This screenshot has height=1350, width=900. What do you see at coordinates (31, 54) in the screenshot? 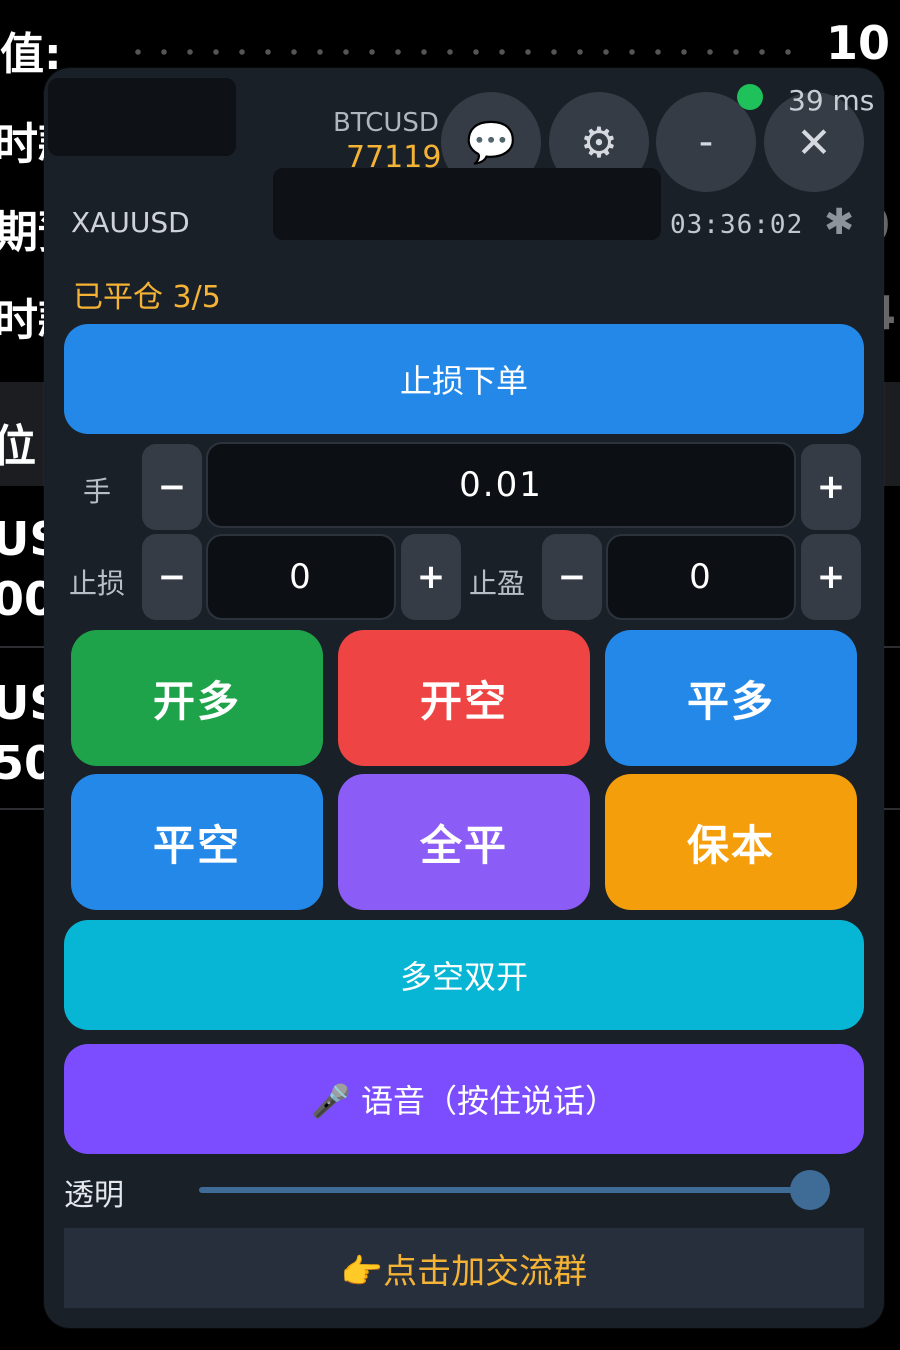
I see `bg-row1-label: 值:` at bounding box center [31, 54].